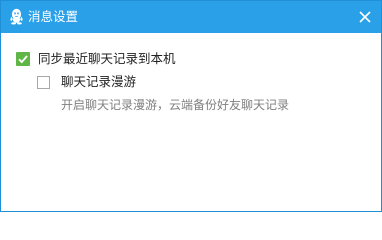 This screenshot has height=240, width=382. Describe the element at coordinates (43, 82) in the screenshot. I see `roam-history-checkbox` at that location.